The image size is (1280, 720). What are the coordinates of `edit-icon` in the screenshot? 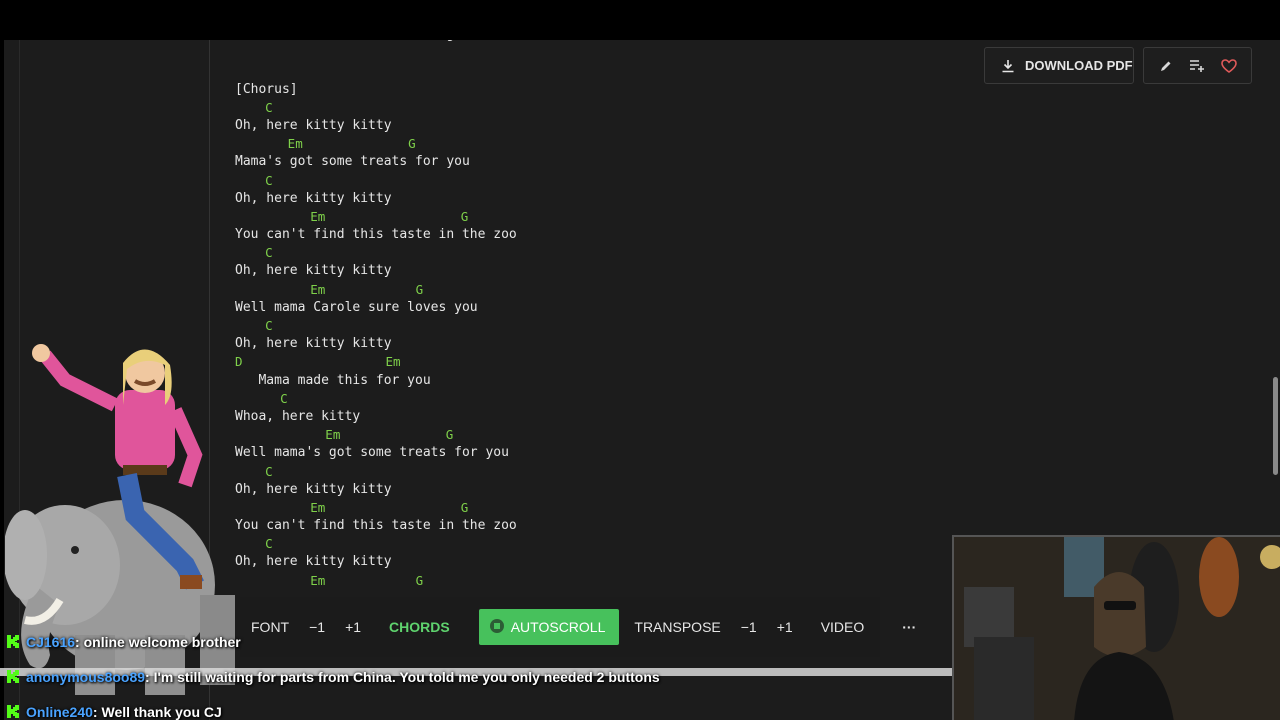 It's located at (1166, 66).